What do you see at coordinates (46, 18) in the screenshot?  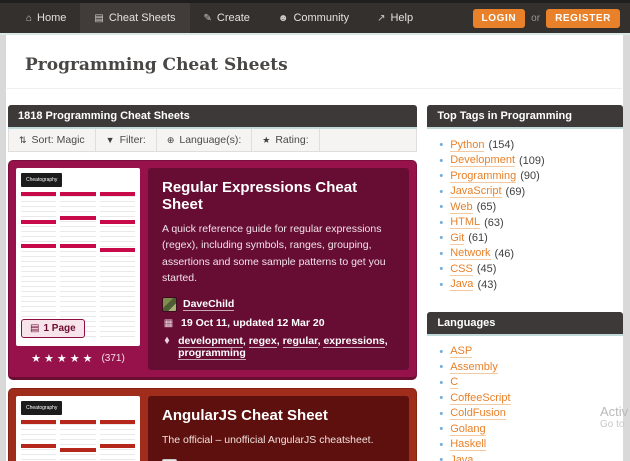 I see `nav-item-home: ⌂ Home` at bounding box center [46, 18].